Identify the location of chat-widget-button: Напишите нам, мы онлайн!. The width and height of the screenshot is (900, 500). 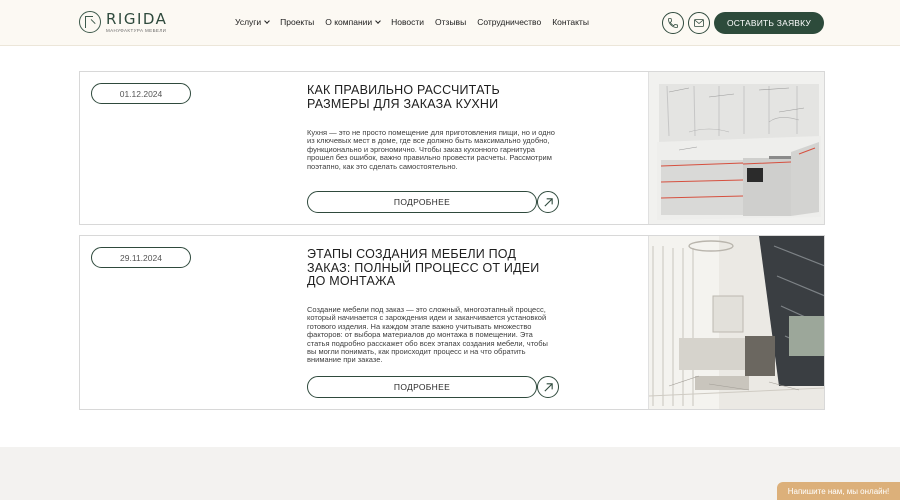
(838, 491).